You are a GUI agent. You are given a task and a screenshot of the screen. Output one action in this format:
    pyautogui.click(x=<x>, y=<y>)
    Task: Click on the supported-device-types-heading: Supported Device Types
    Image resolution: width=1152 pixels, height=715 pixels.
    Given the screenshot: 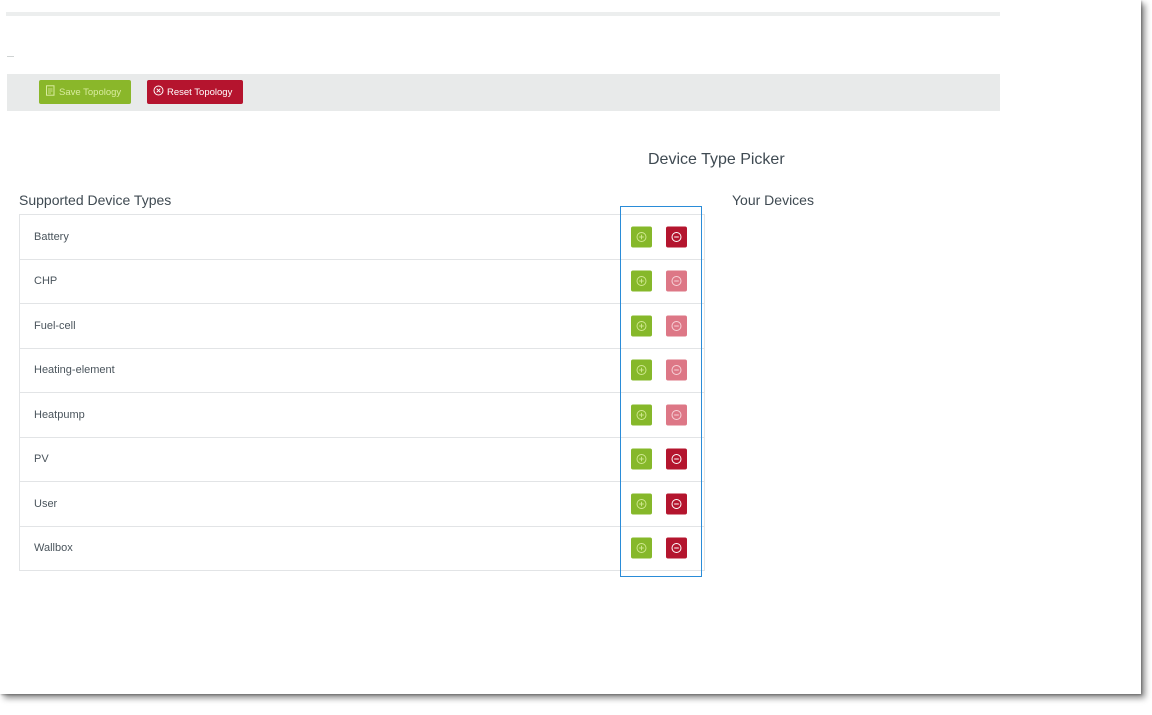 What is the action you would take?
    pyautogui.click(x=95, y=200)
    